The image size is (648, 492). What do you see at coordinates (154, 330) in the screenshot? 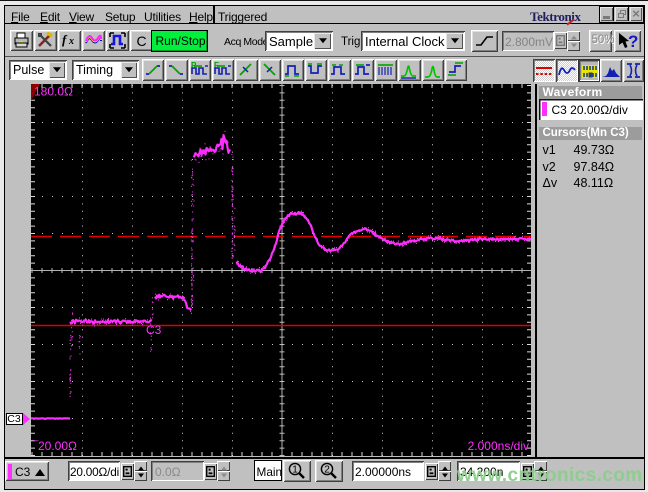
I see `svg-text: C3` at bounding box center [154, 330].